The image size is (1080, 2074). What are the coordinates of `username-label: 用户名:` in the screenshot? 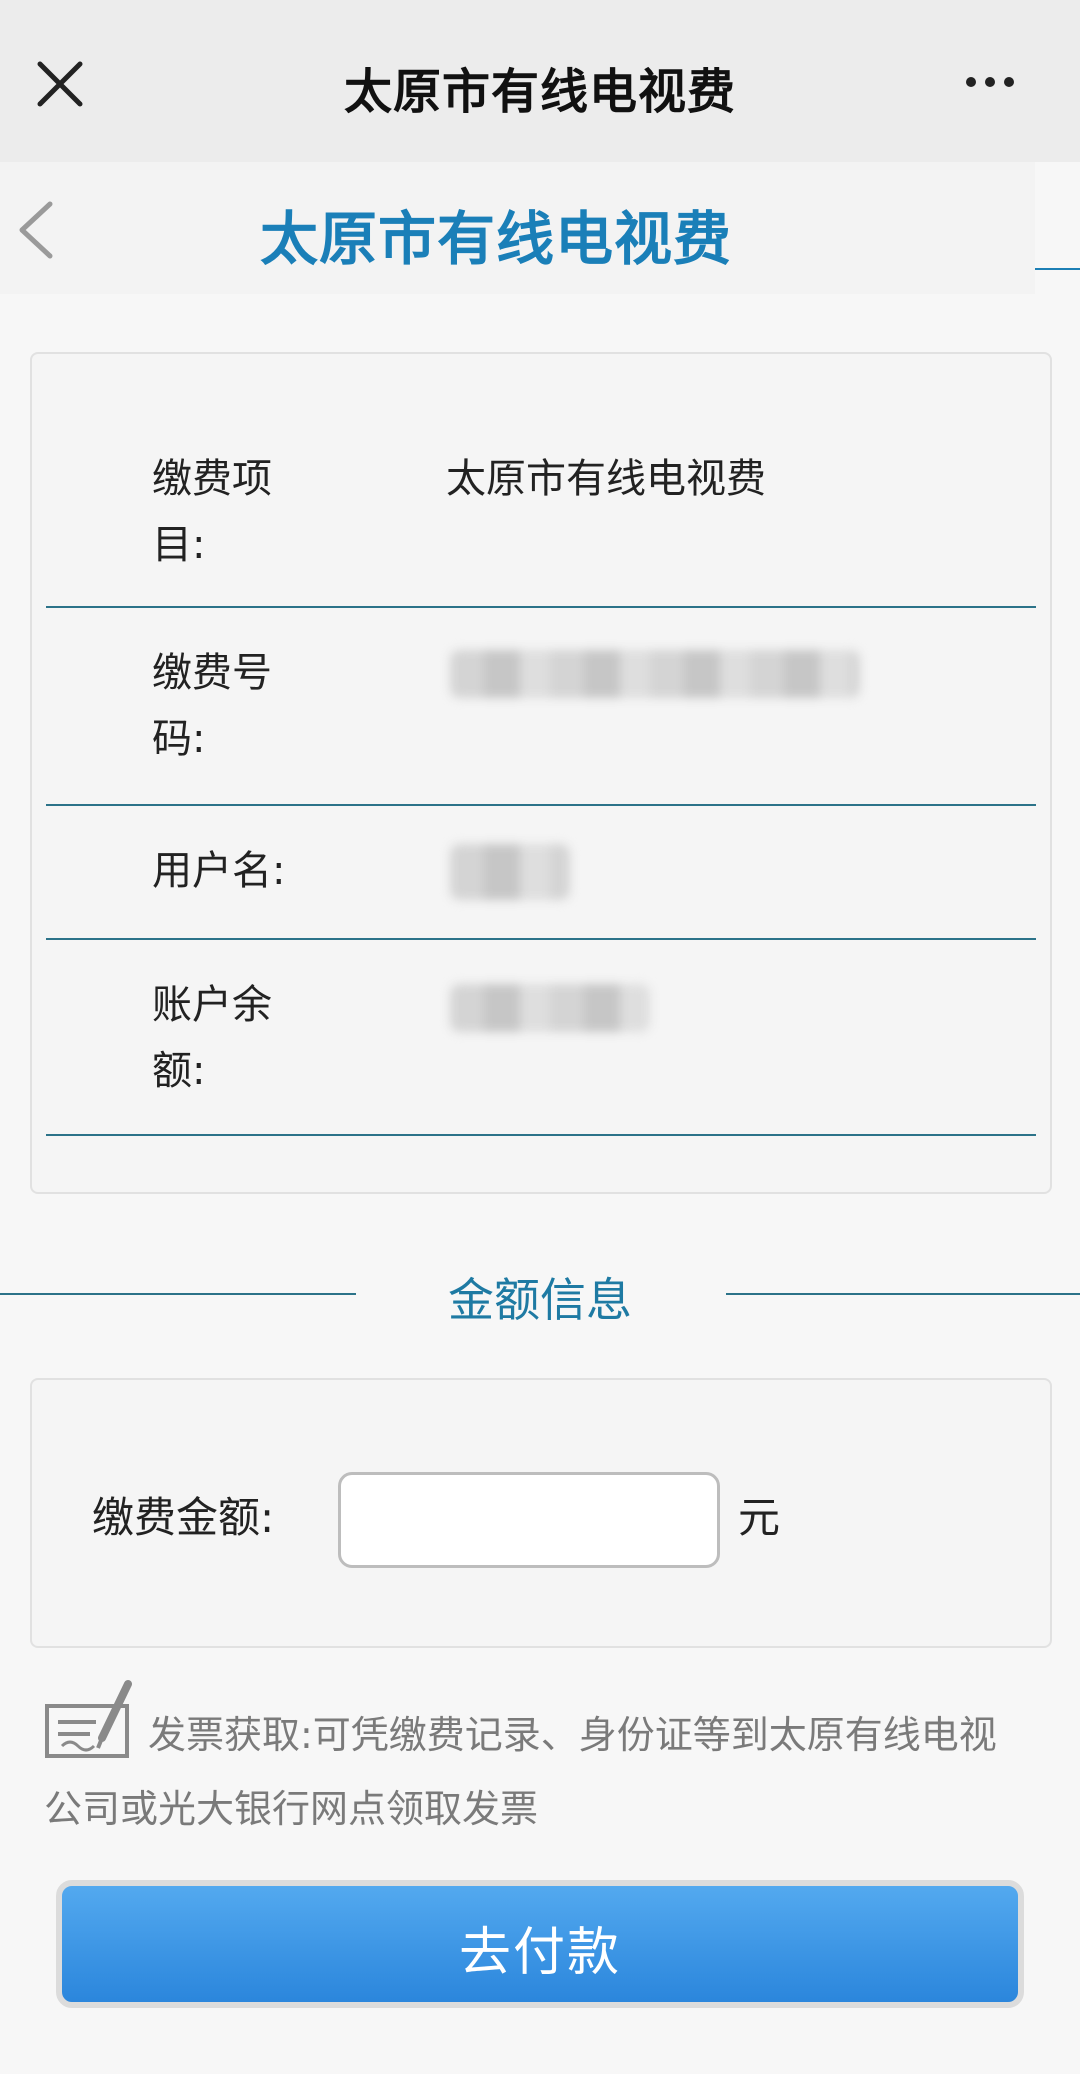 It's located at (219, 871).